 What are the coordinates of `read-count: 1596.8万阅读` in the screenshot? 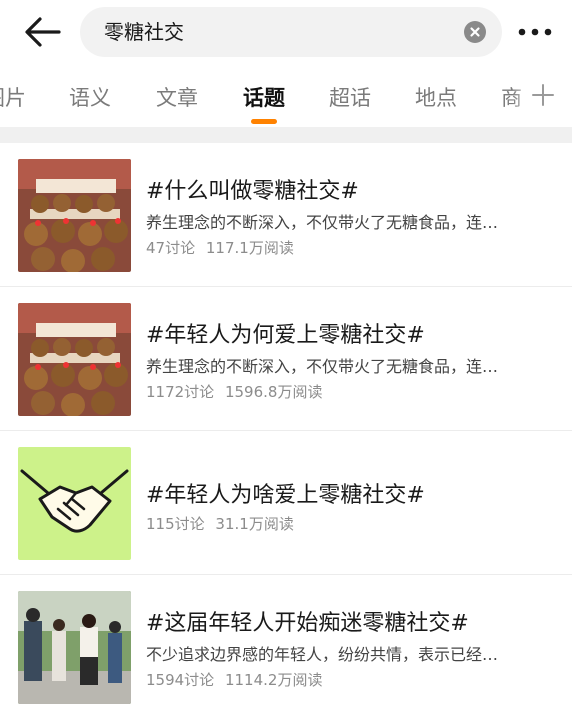 It's located at (273, 392).